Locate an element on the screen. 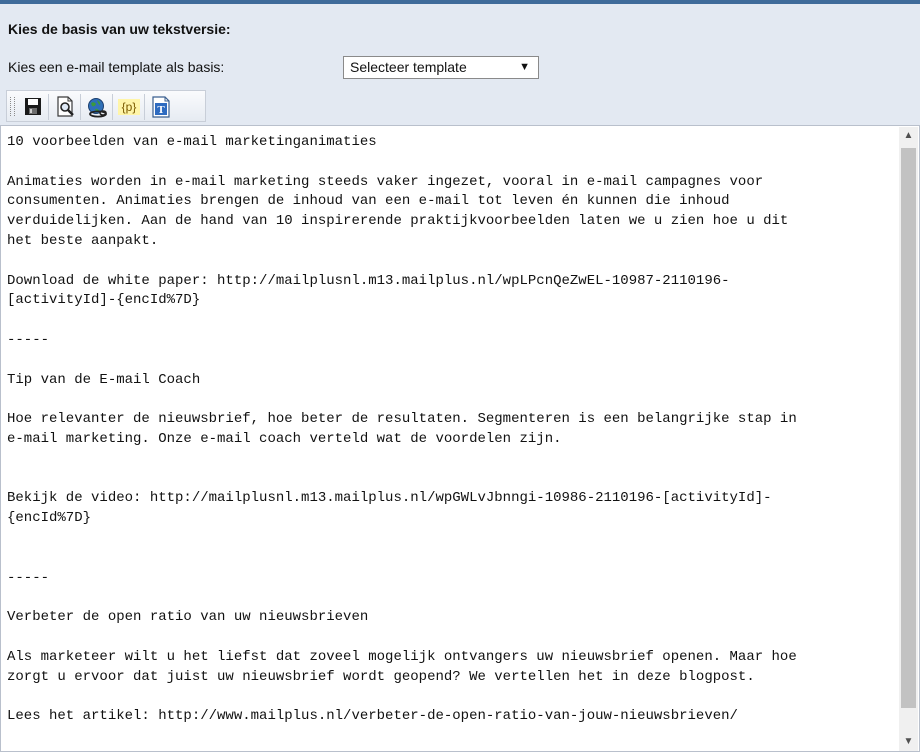 The width and height of the screenshot is (920, 752). svg-text: {p} is located at coordinates (129, 107).